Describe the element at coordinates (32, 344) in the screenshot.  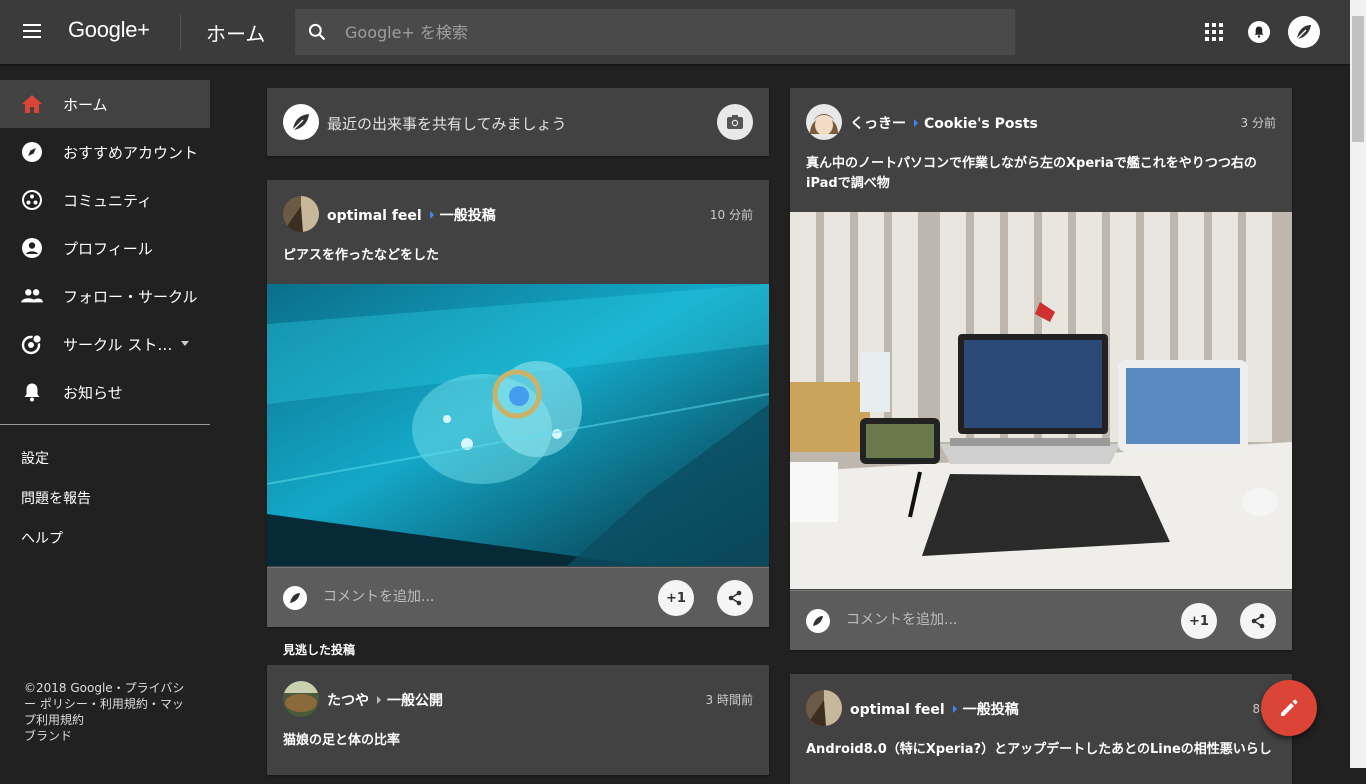
I see `circle-stream-icon` at that location.